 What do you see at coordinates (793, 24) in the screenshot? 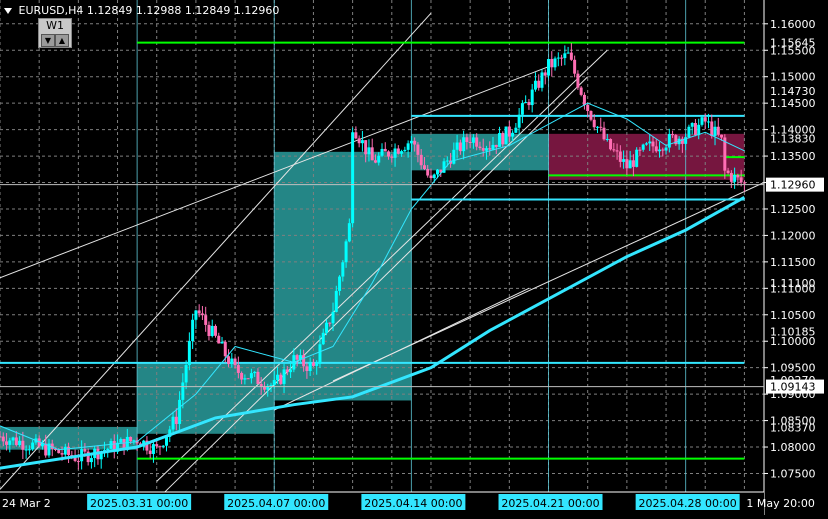
I see `price-tick-label: 1.16000` at bounding box center [793, 24].